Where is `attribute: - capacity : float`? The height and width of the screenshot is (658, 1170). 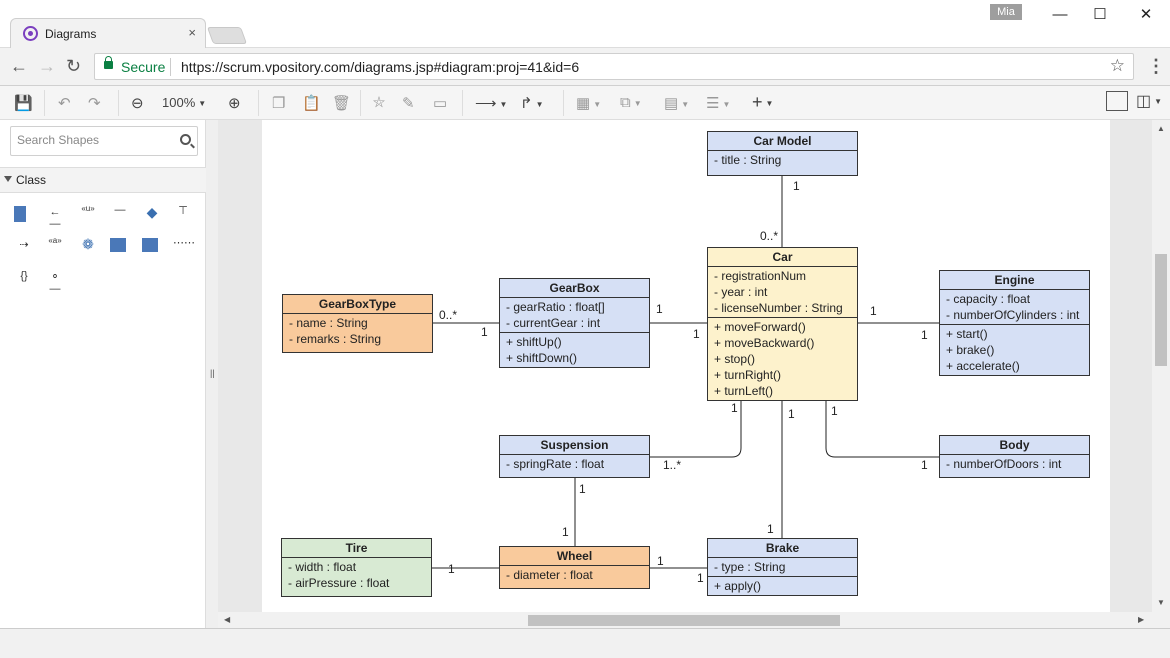
attribute: - capacity : float is located at coordinates (988, 299).